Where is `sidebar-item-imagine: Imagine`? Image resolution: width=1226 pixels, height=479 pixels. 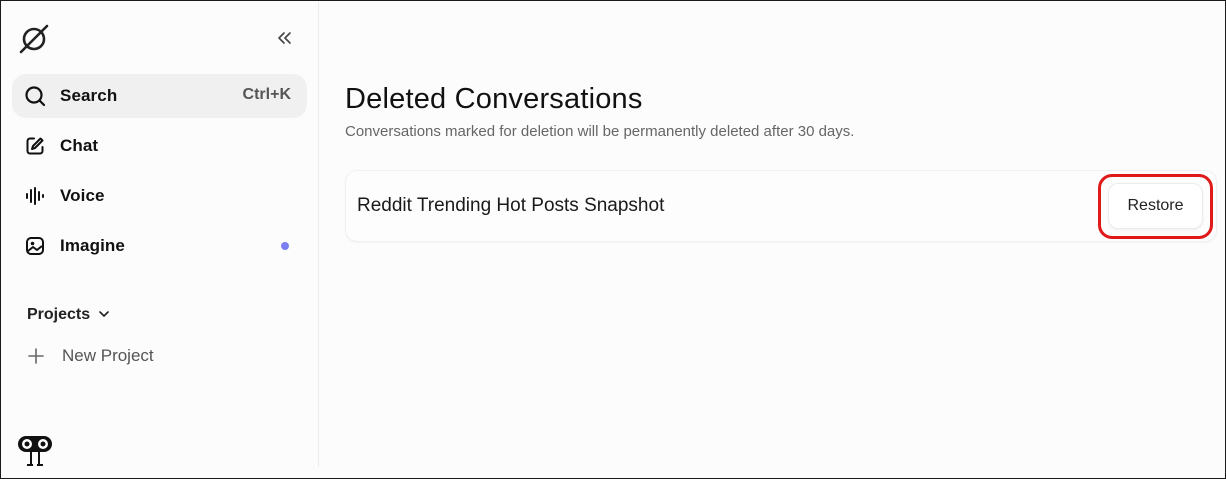
sidebar-item-imagine: Imagine is located at coordinates (159, 246).